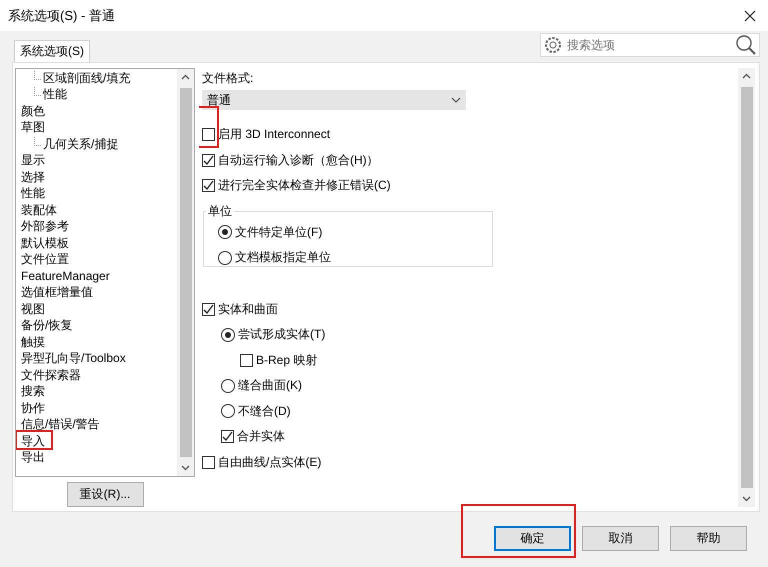 The width and height of the screenshot is (768, 567). Describe the element at coordinates (86, 78) in the screenshot. I see `tree-item: 区域剖面线/填充` at that location.